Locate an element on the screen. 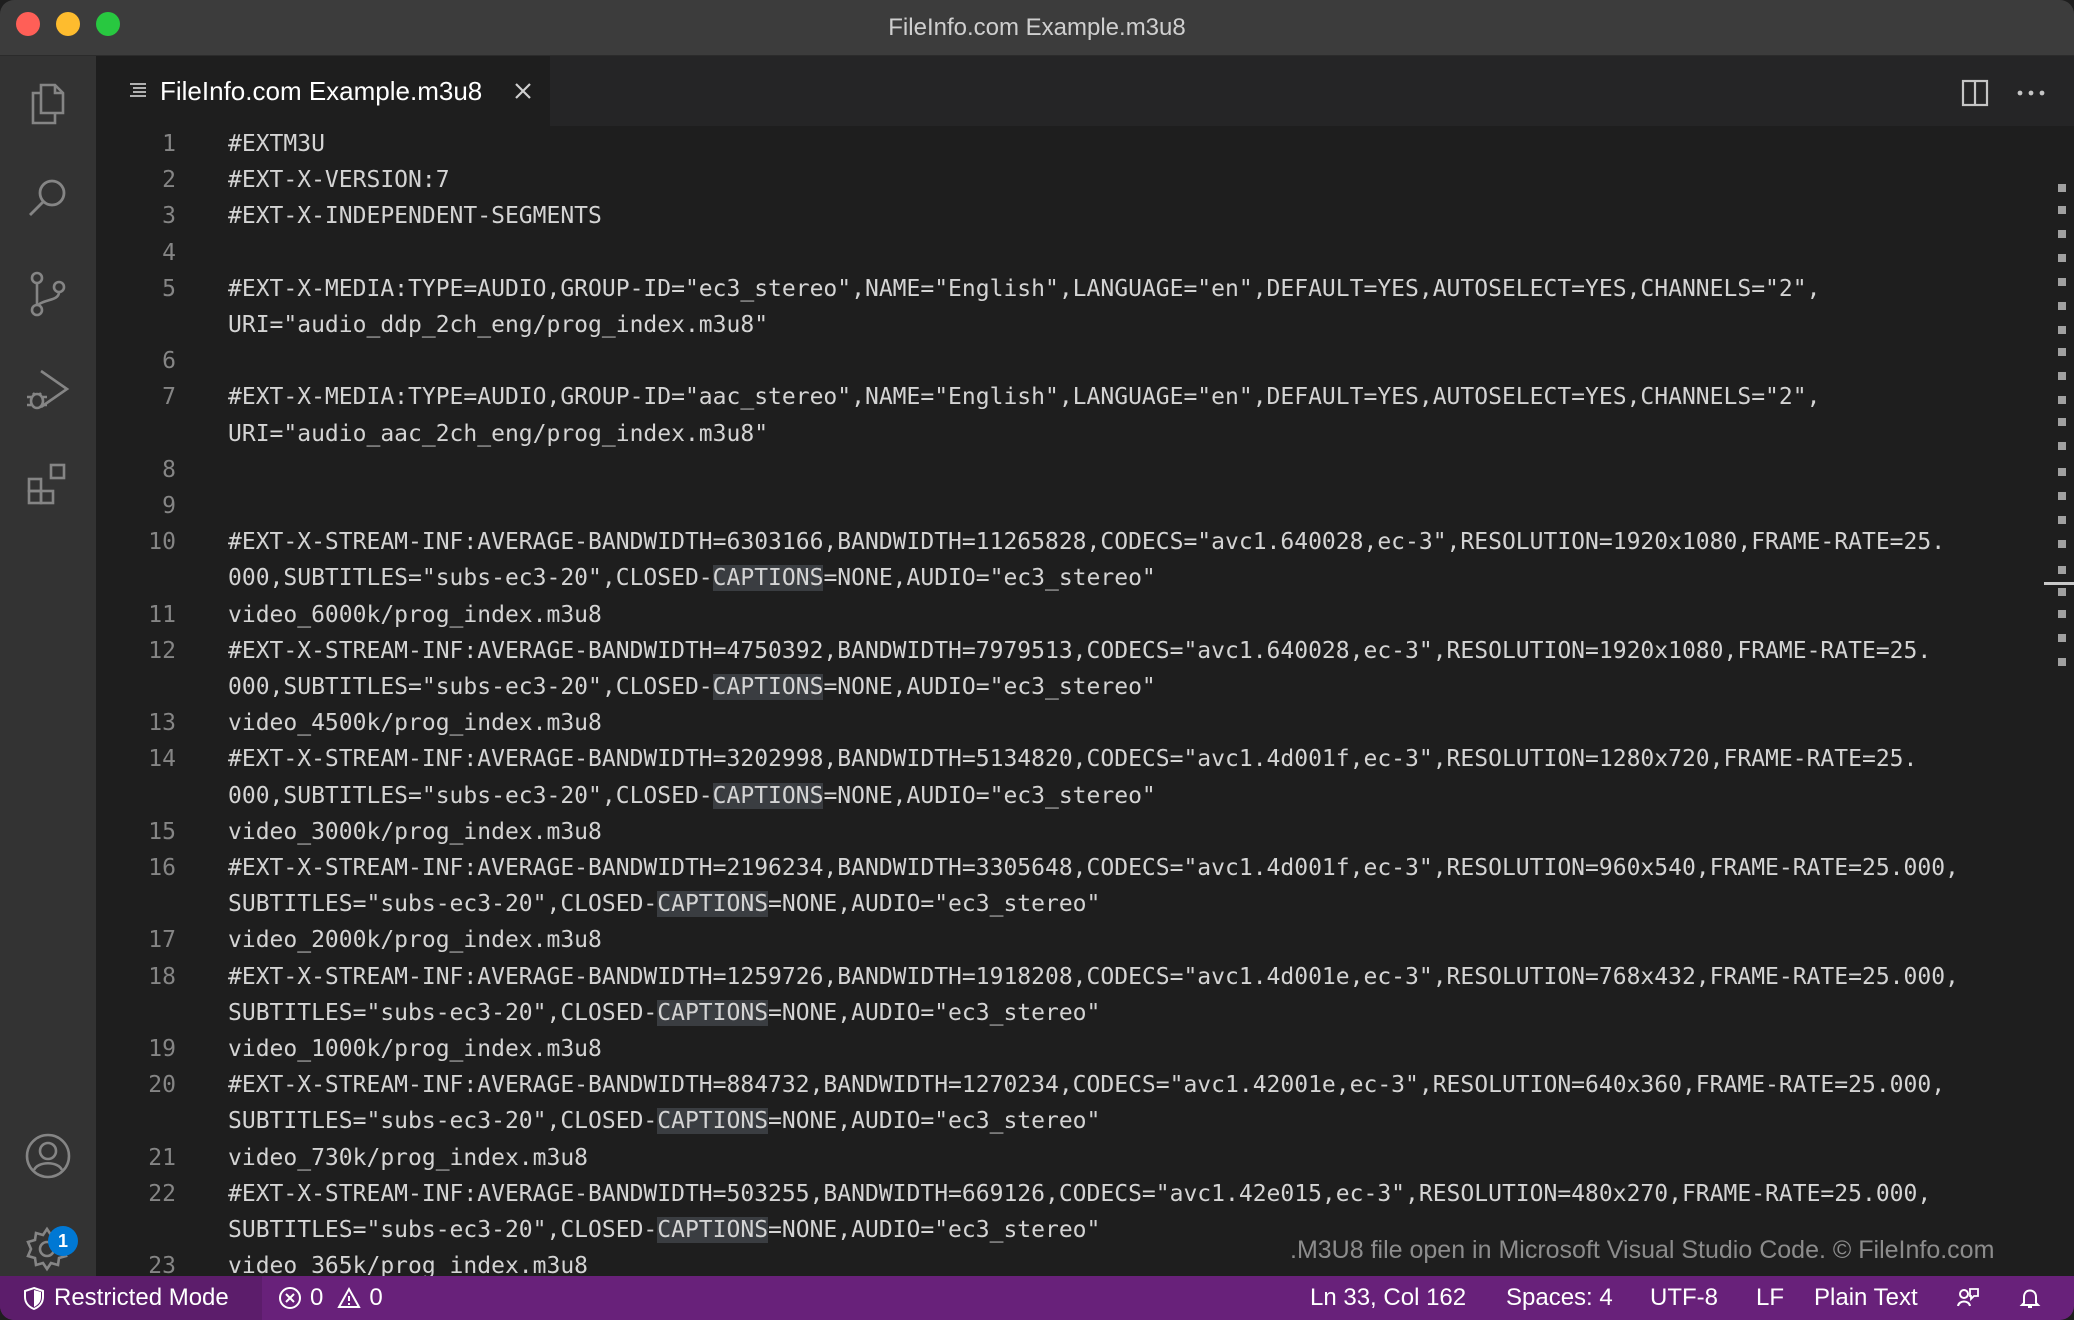 This screenshot has height=1320, width=2074. restricted-mode-button: Restricted Mode is located at coordinates (131, 1298).